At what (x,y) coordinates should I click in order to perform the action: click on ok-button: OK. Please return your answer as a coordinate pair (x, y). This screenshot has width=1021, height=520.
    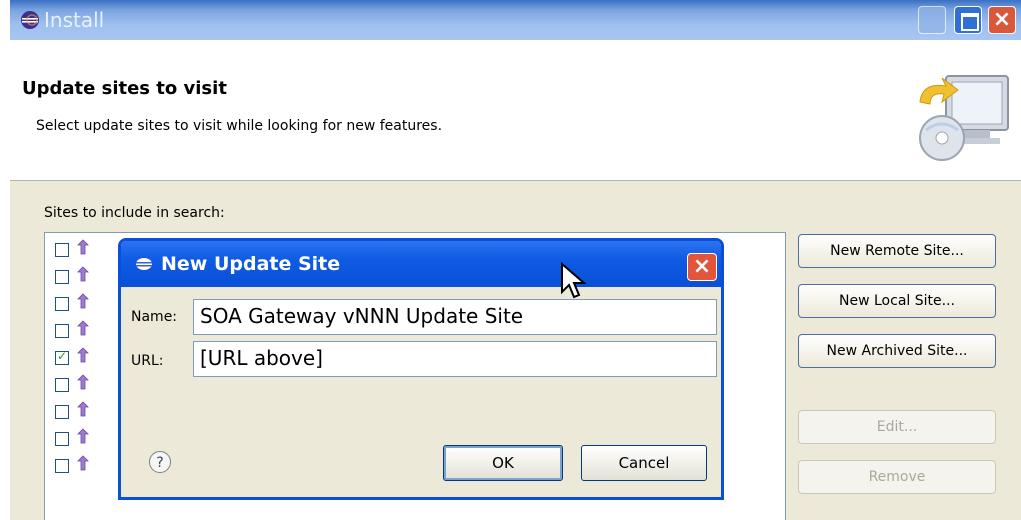
    Looking at the image, I should click on (503, 463).